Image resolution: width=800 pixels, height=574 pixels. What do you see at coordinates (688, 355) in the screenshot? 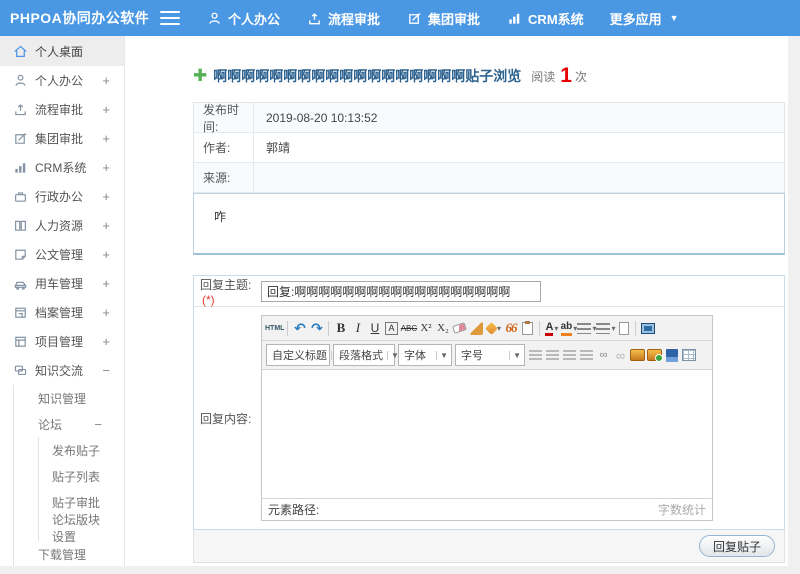
I see `table-icon` at bounding box center [688, 355].